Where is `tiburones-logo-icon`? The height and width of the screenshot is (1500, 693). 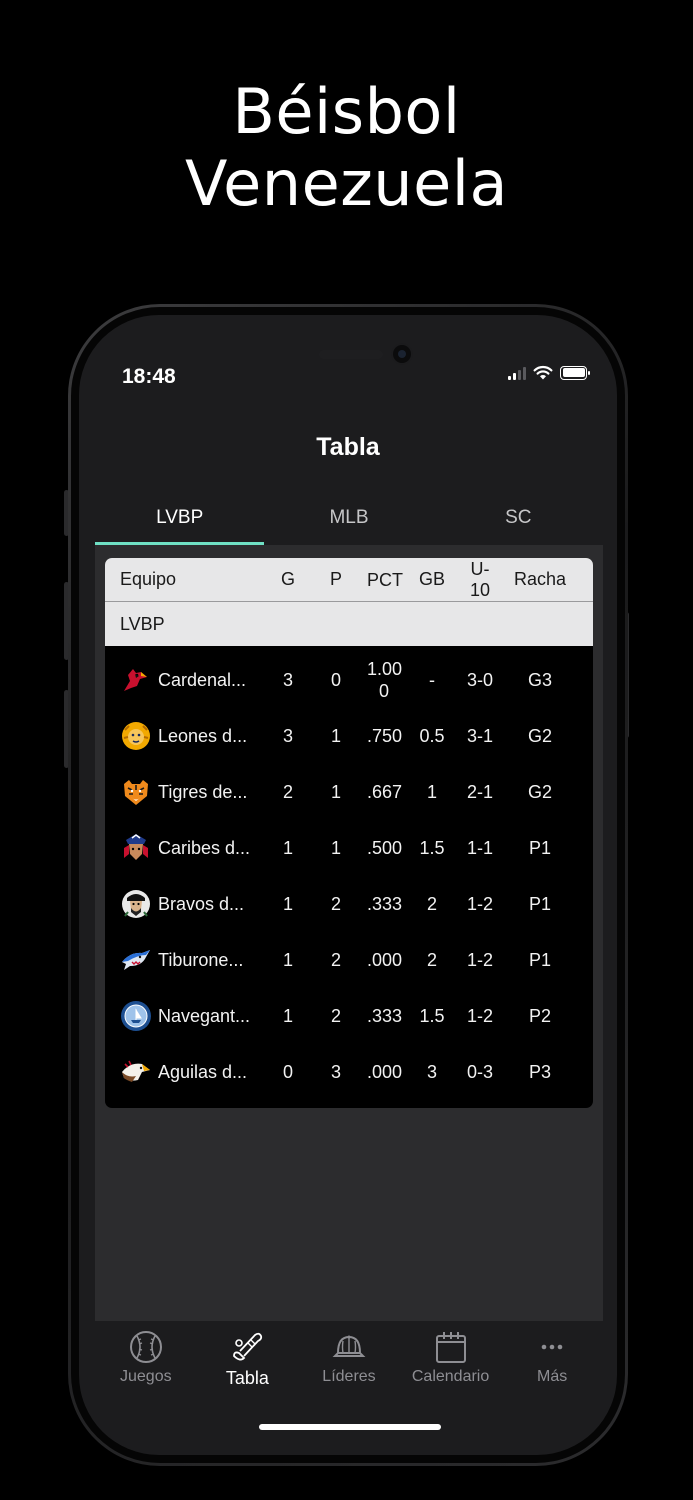 tiburones-logo-icon is located at coordinates (136, 960).